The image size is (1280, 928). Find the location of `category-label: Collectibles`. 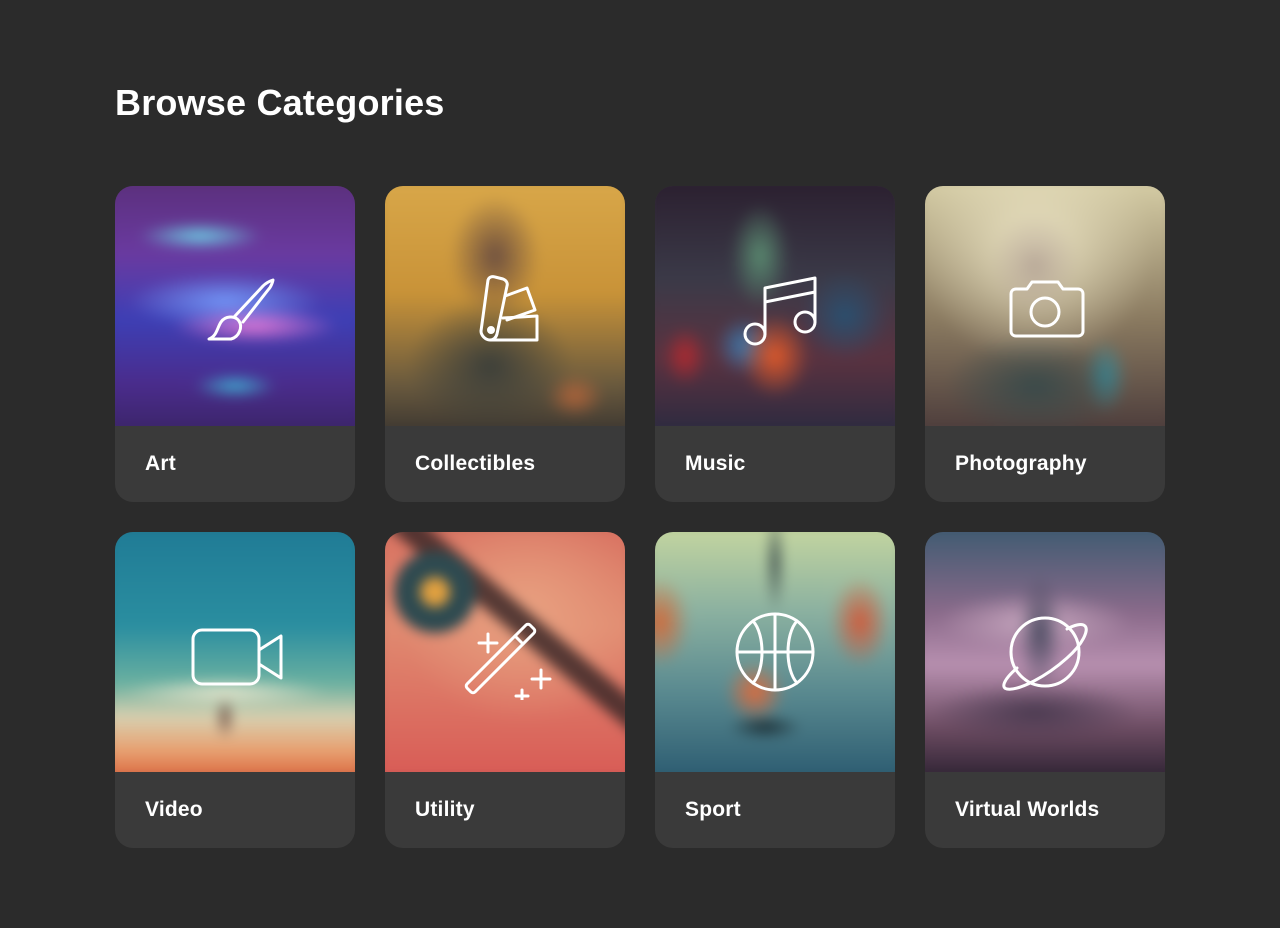

category-label: Collectibles is located at coordinates (475, 463).